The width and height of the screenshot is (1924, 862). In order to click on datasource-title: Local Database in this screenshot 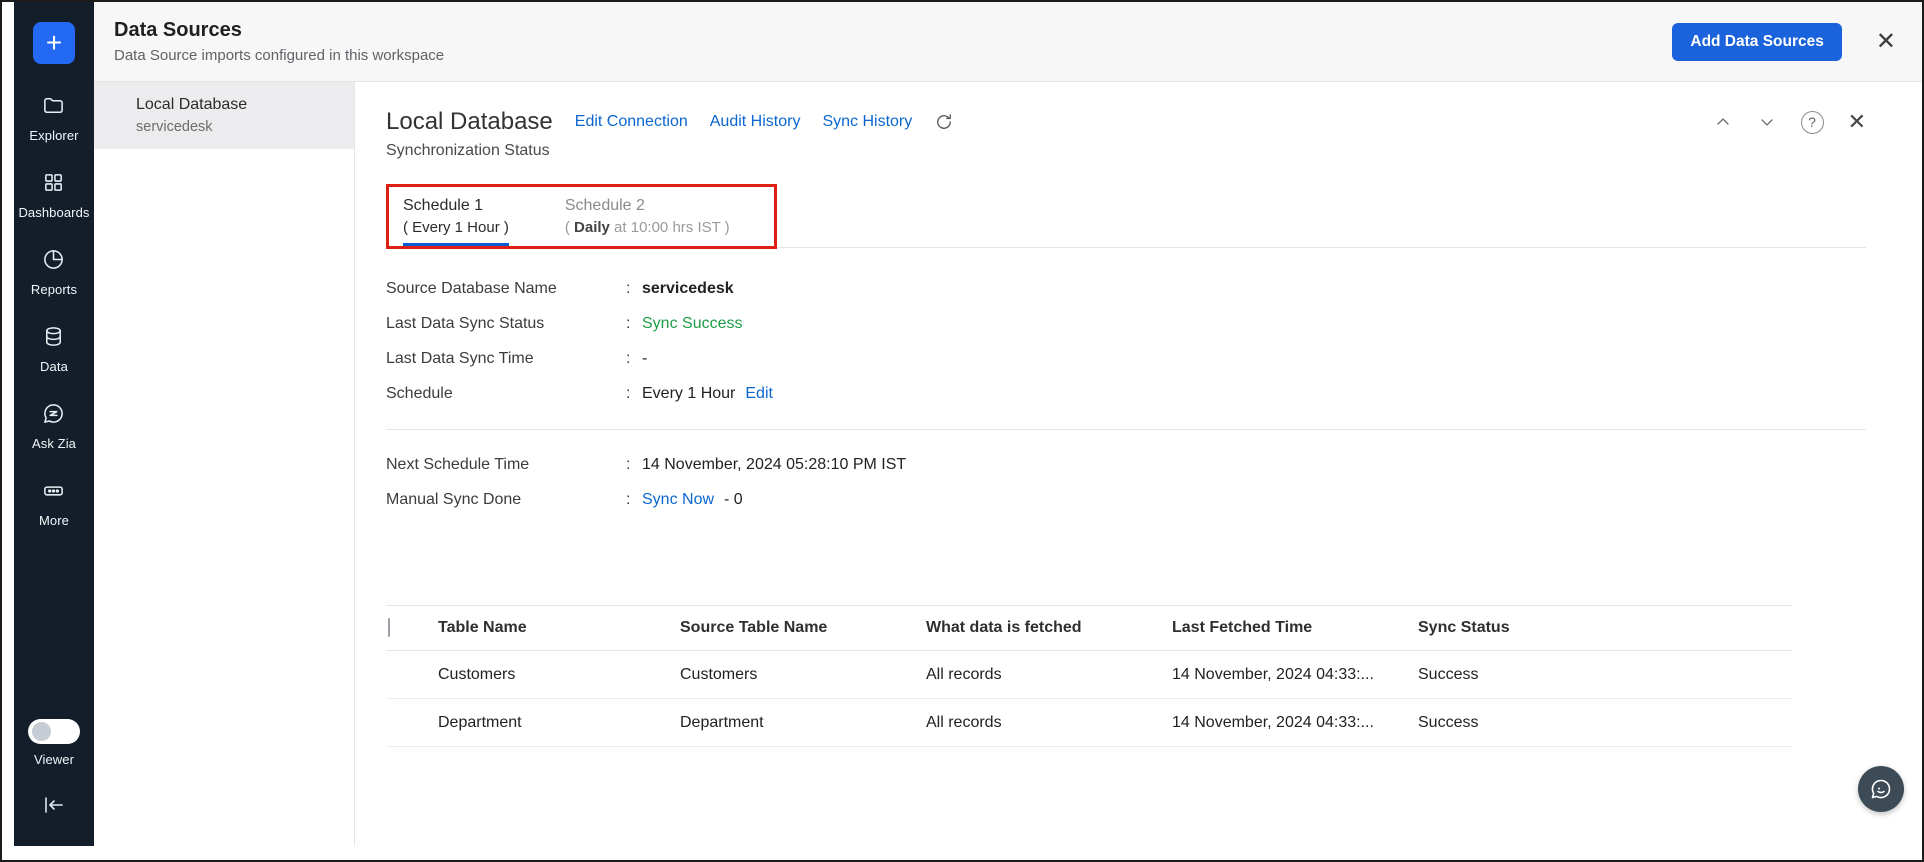, I will do `click(469, 121)`.